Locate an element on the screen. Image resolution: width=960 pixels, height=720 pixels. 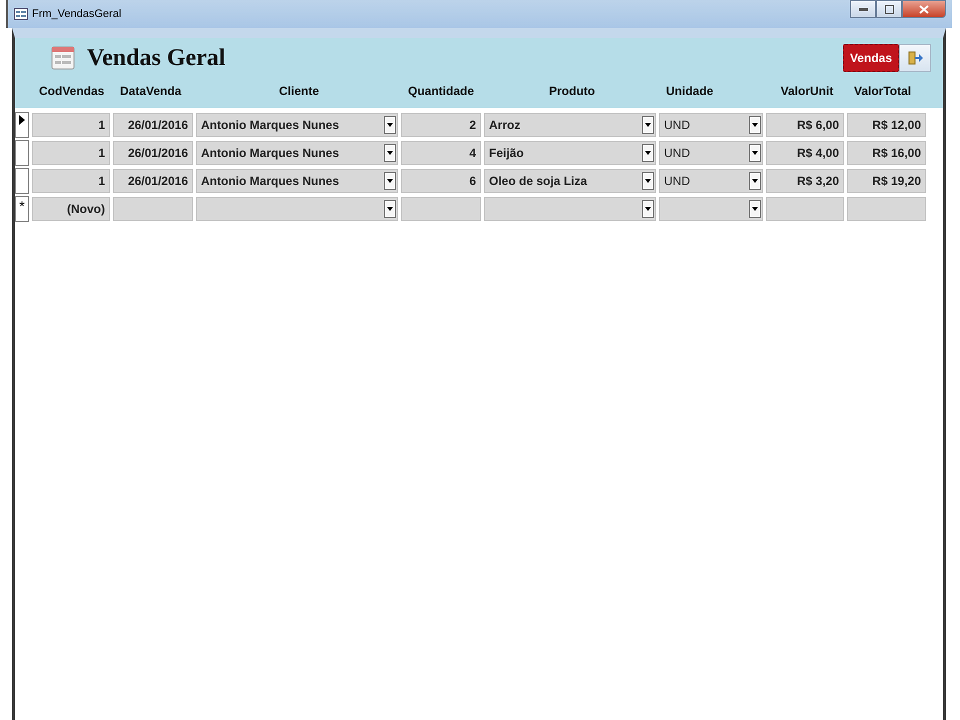
vendas-button: Vendas is located at coordinates (870, 58).